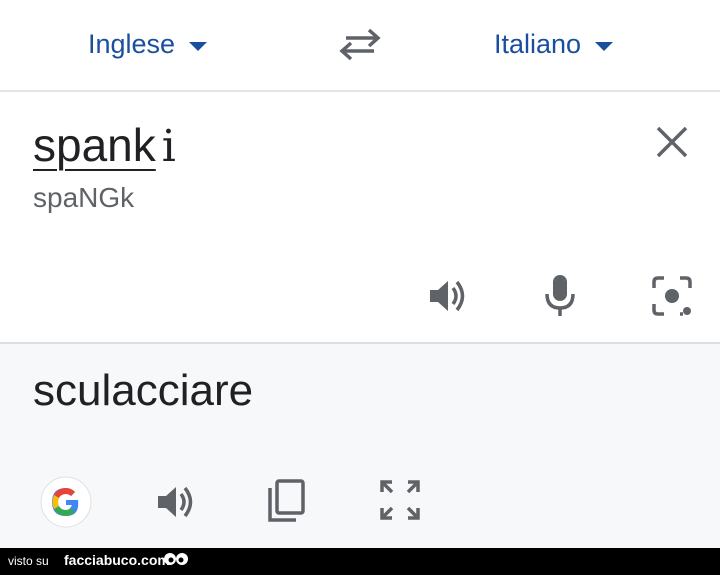  Describe the element at coordinates (560, 296) in the screenshot. I see `microphone-icon` at that location.